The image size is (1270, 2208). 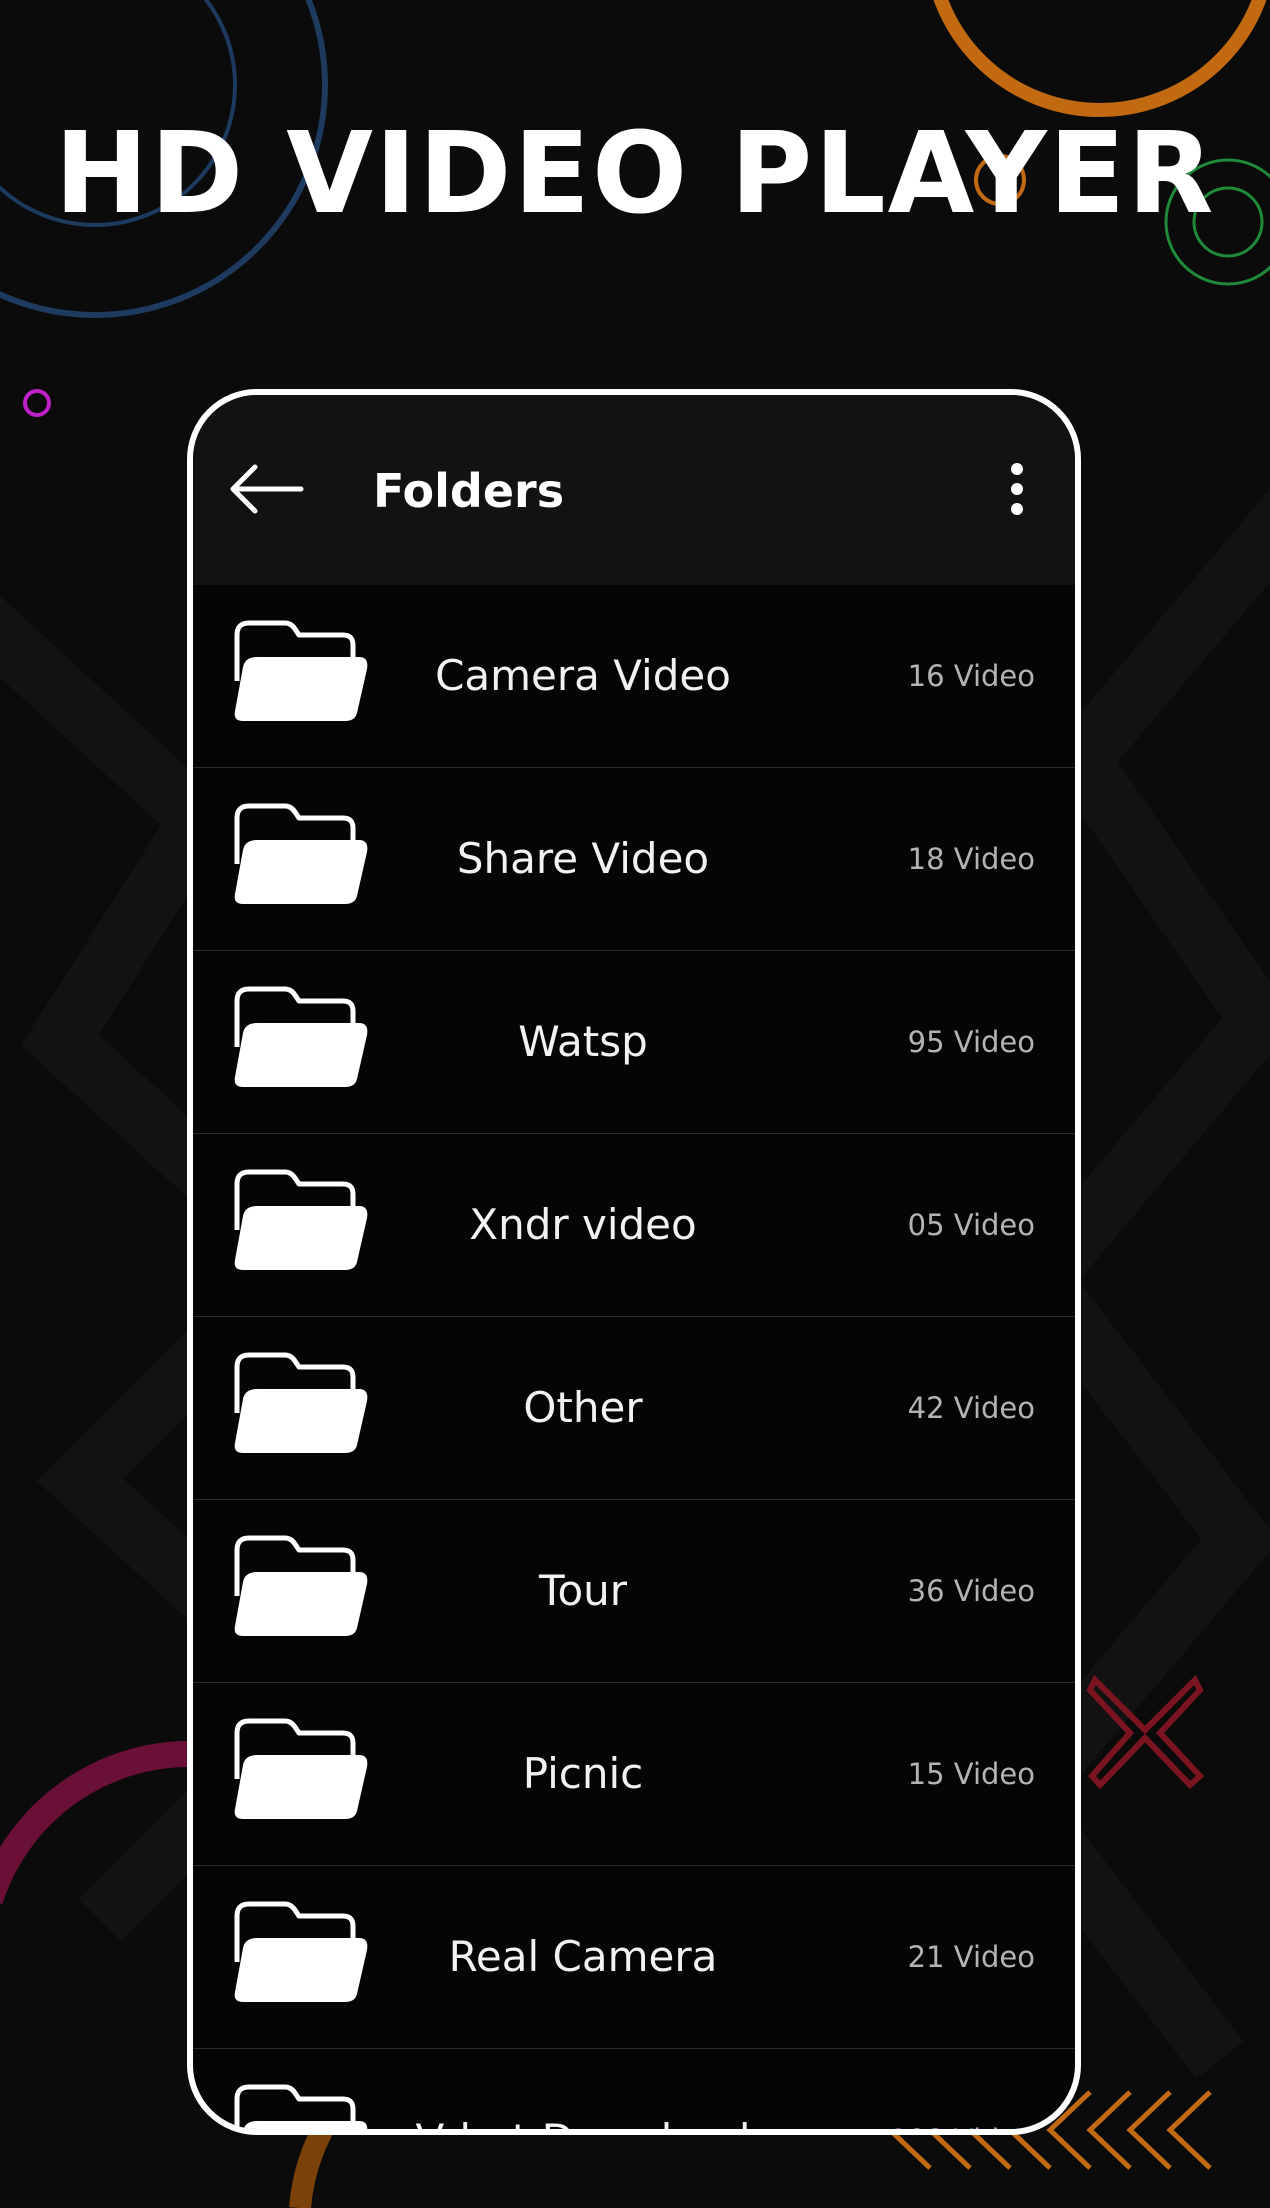 I want to click on folder-row: Vdmt Download 108 Video, so click(x=634, y=2089).